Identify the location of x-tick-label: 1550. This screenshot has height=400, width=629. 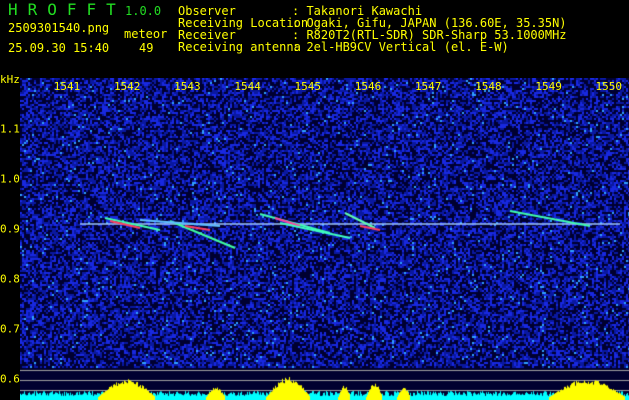
(609, 86).